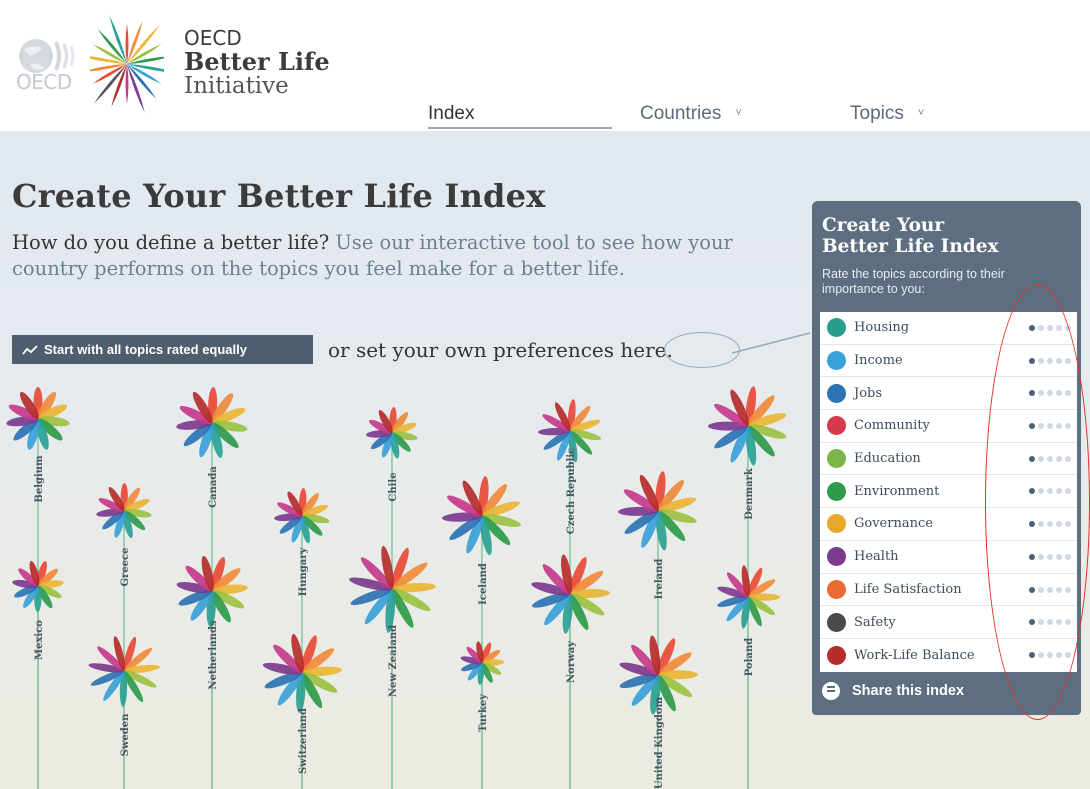  Describe the element at coordinates (836, 655) in the screenshot. I see `balance-icon` at that location.